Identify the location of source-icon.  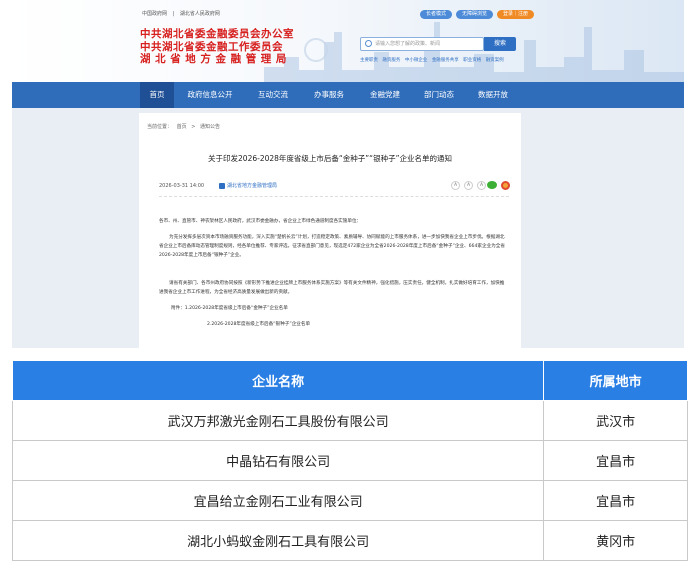
(222, 185).